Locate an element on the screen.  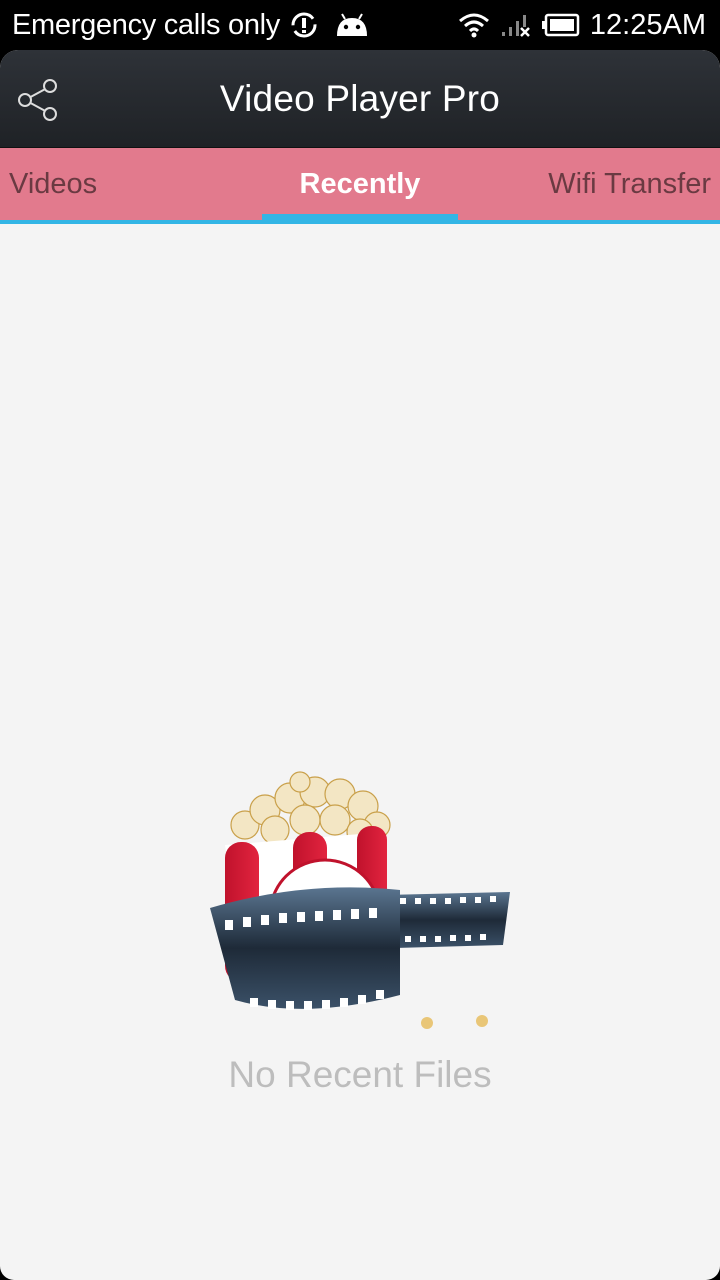
film-strip-wrap is located at coordinates (305, 948).